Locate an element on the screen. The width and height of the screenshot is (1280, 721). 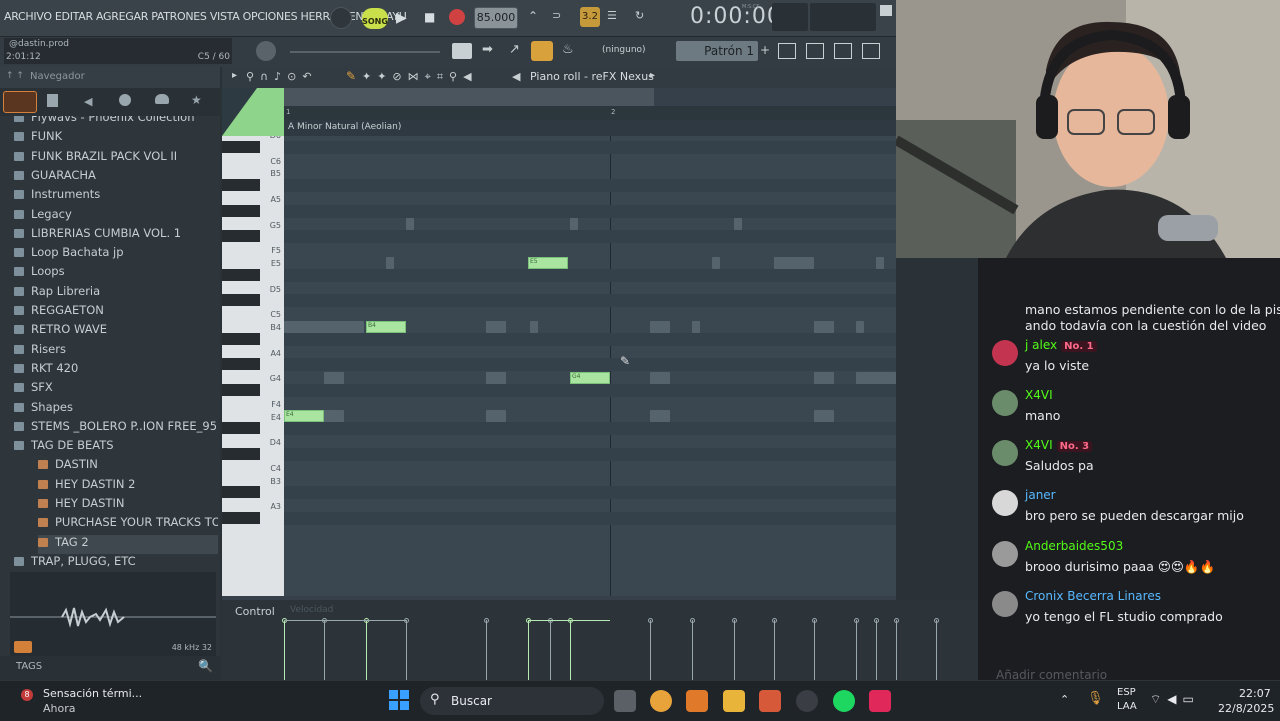
browser-folder: Risers is located at coordinates (116, 351).